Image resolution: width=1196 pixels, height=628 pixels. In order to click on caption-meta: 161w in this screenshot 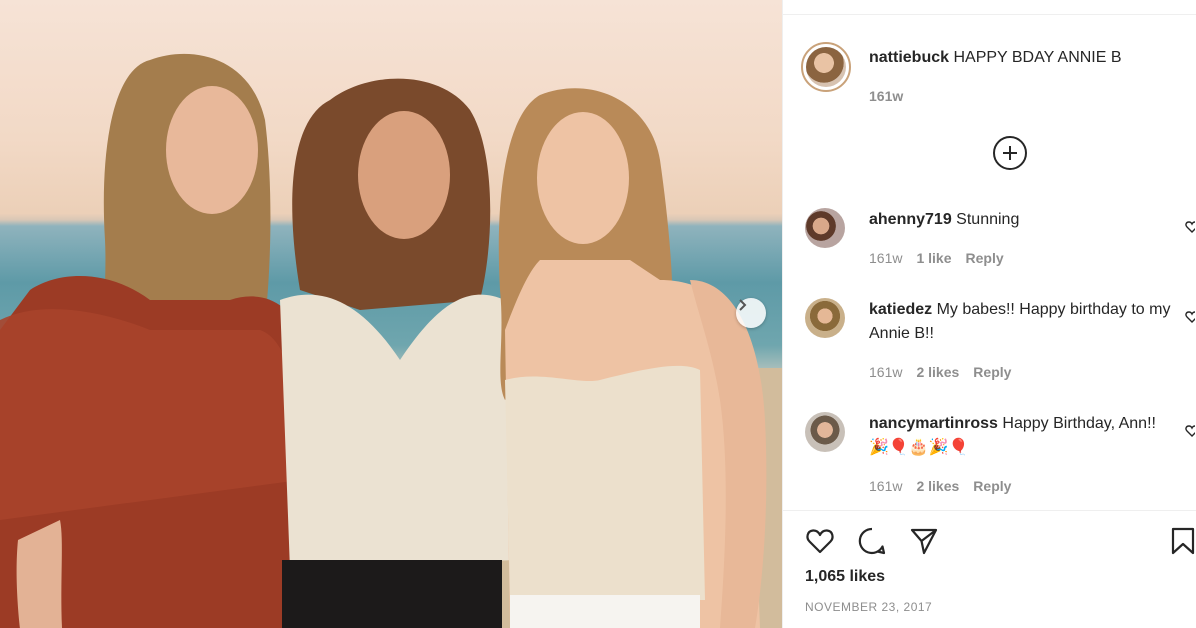, I will do `click(886, 96)`.